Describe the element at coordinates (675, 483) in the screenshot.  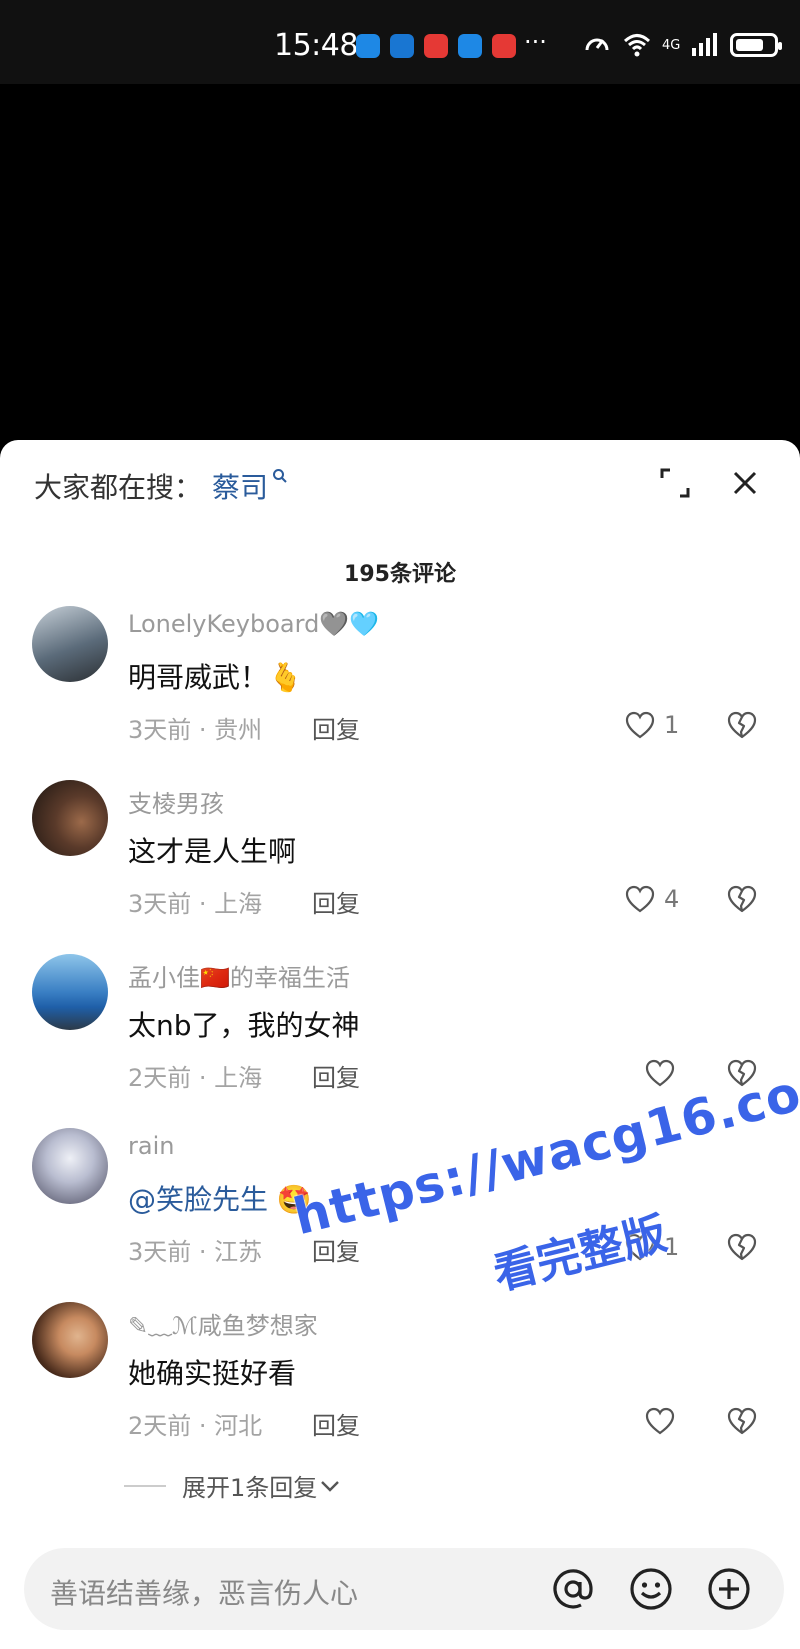
I see `fullscreen-icon` at that location.